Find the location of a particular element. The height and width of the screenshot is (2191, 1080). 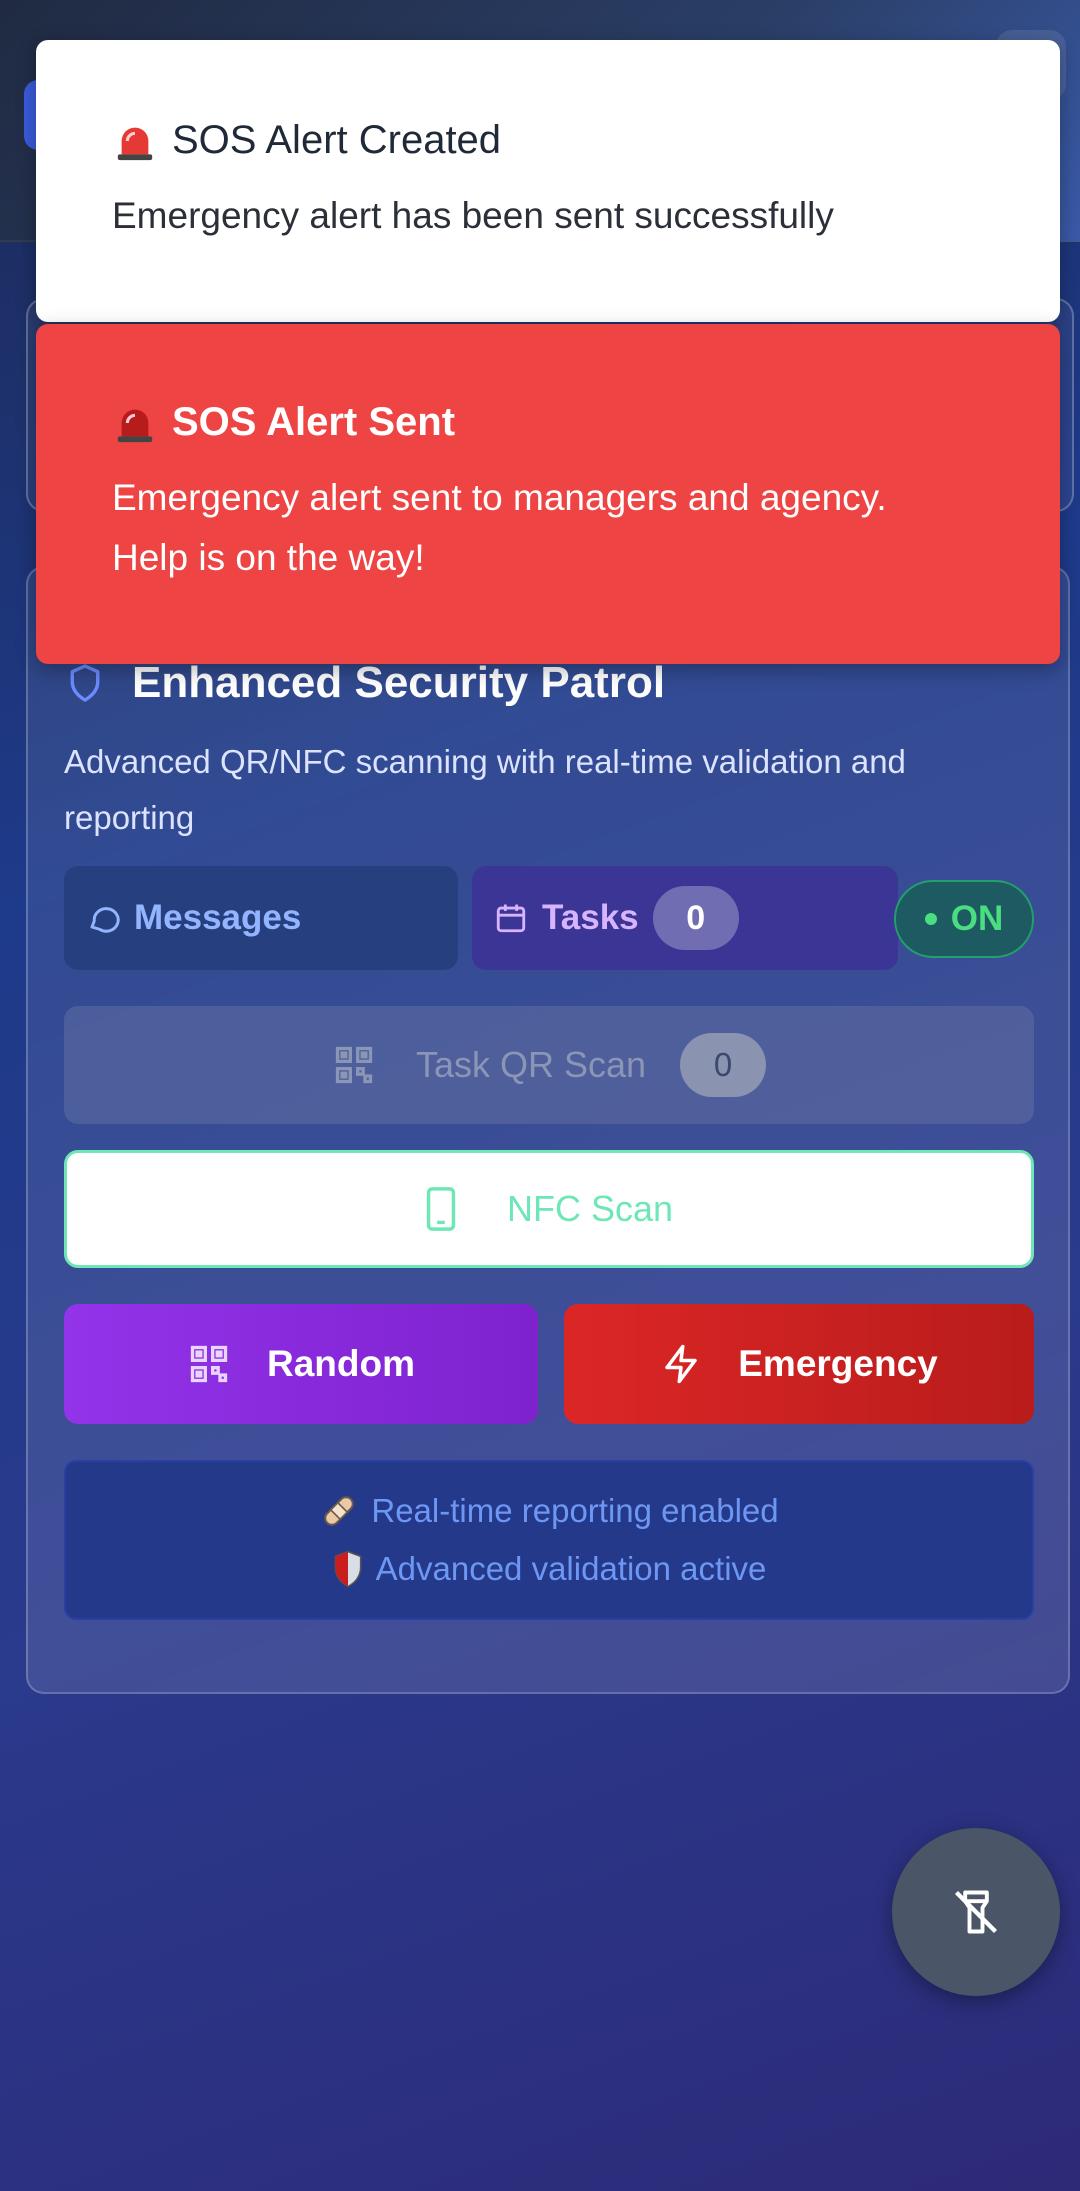

tasks-button: Tasks 0 is located at coordinates (685, 918).